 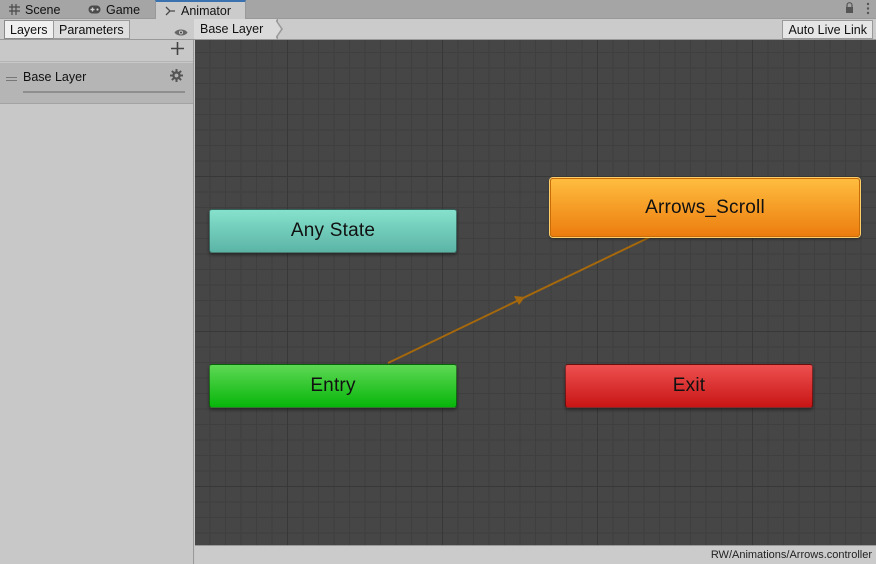 I want to click on layer-item: Base Layer, so click(x=96, y=83).